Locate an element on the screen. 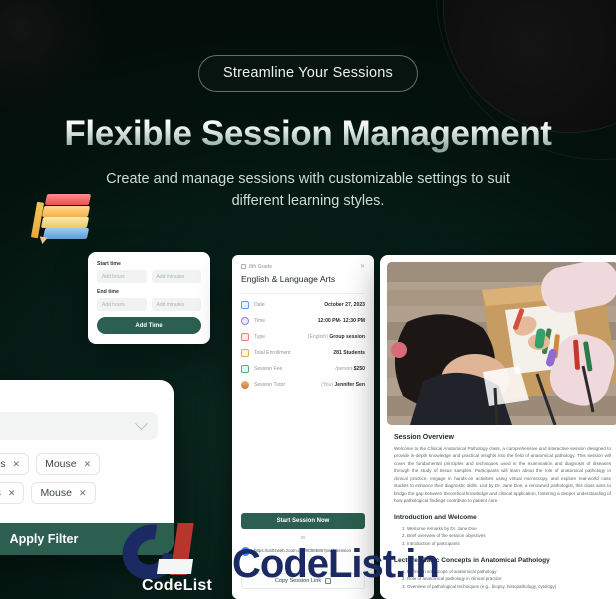 This screenshot has height=599, width=616. session-row-label: Session Tutor is located at coordinates (270, 385).